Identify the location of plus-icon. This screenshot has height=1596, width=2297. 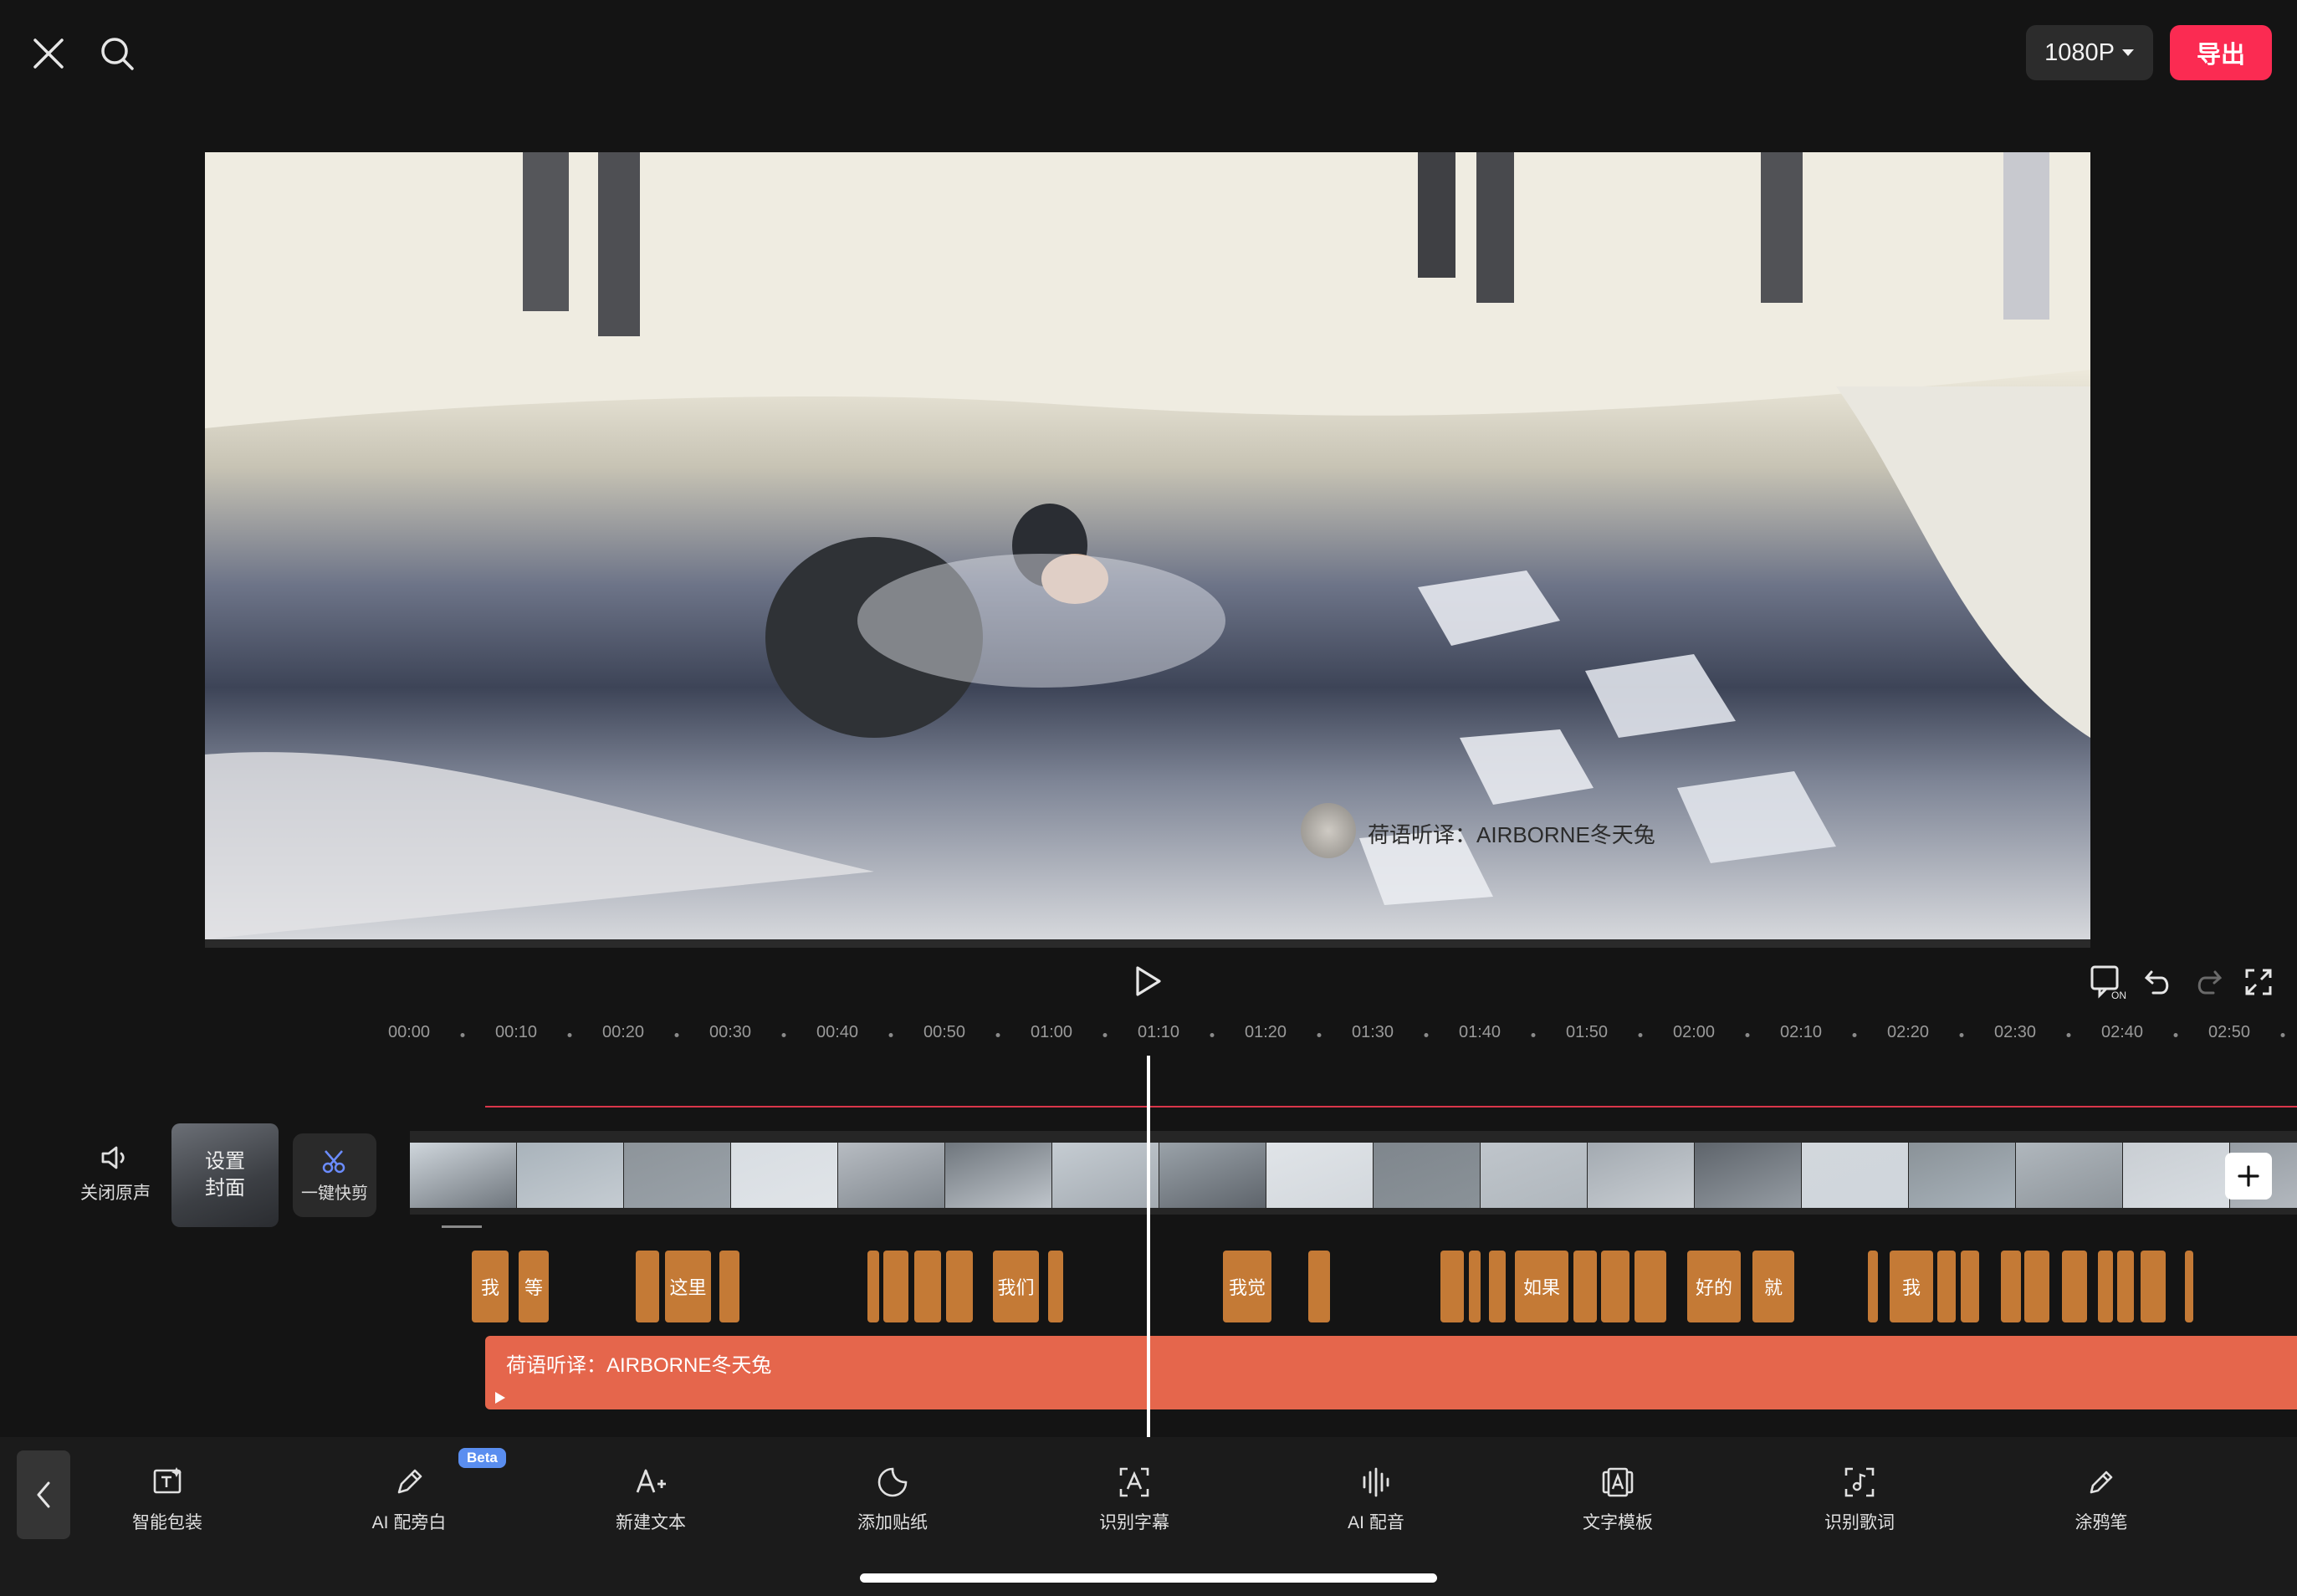
(2248, 1176).